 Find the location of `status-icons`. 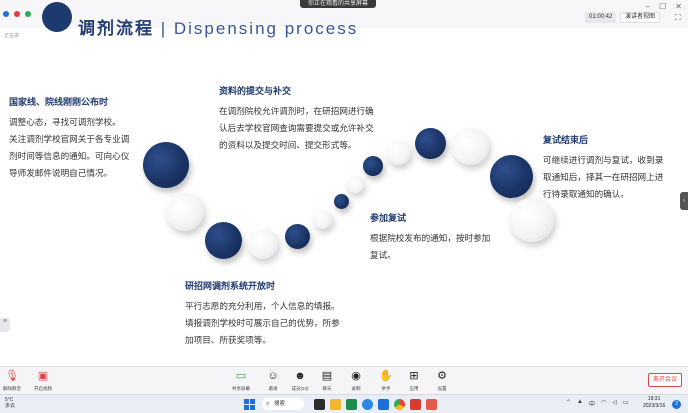

status-icons is located at coordinates (17, 14).